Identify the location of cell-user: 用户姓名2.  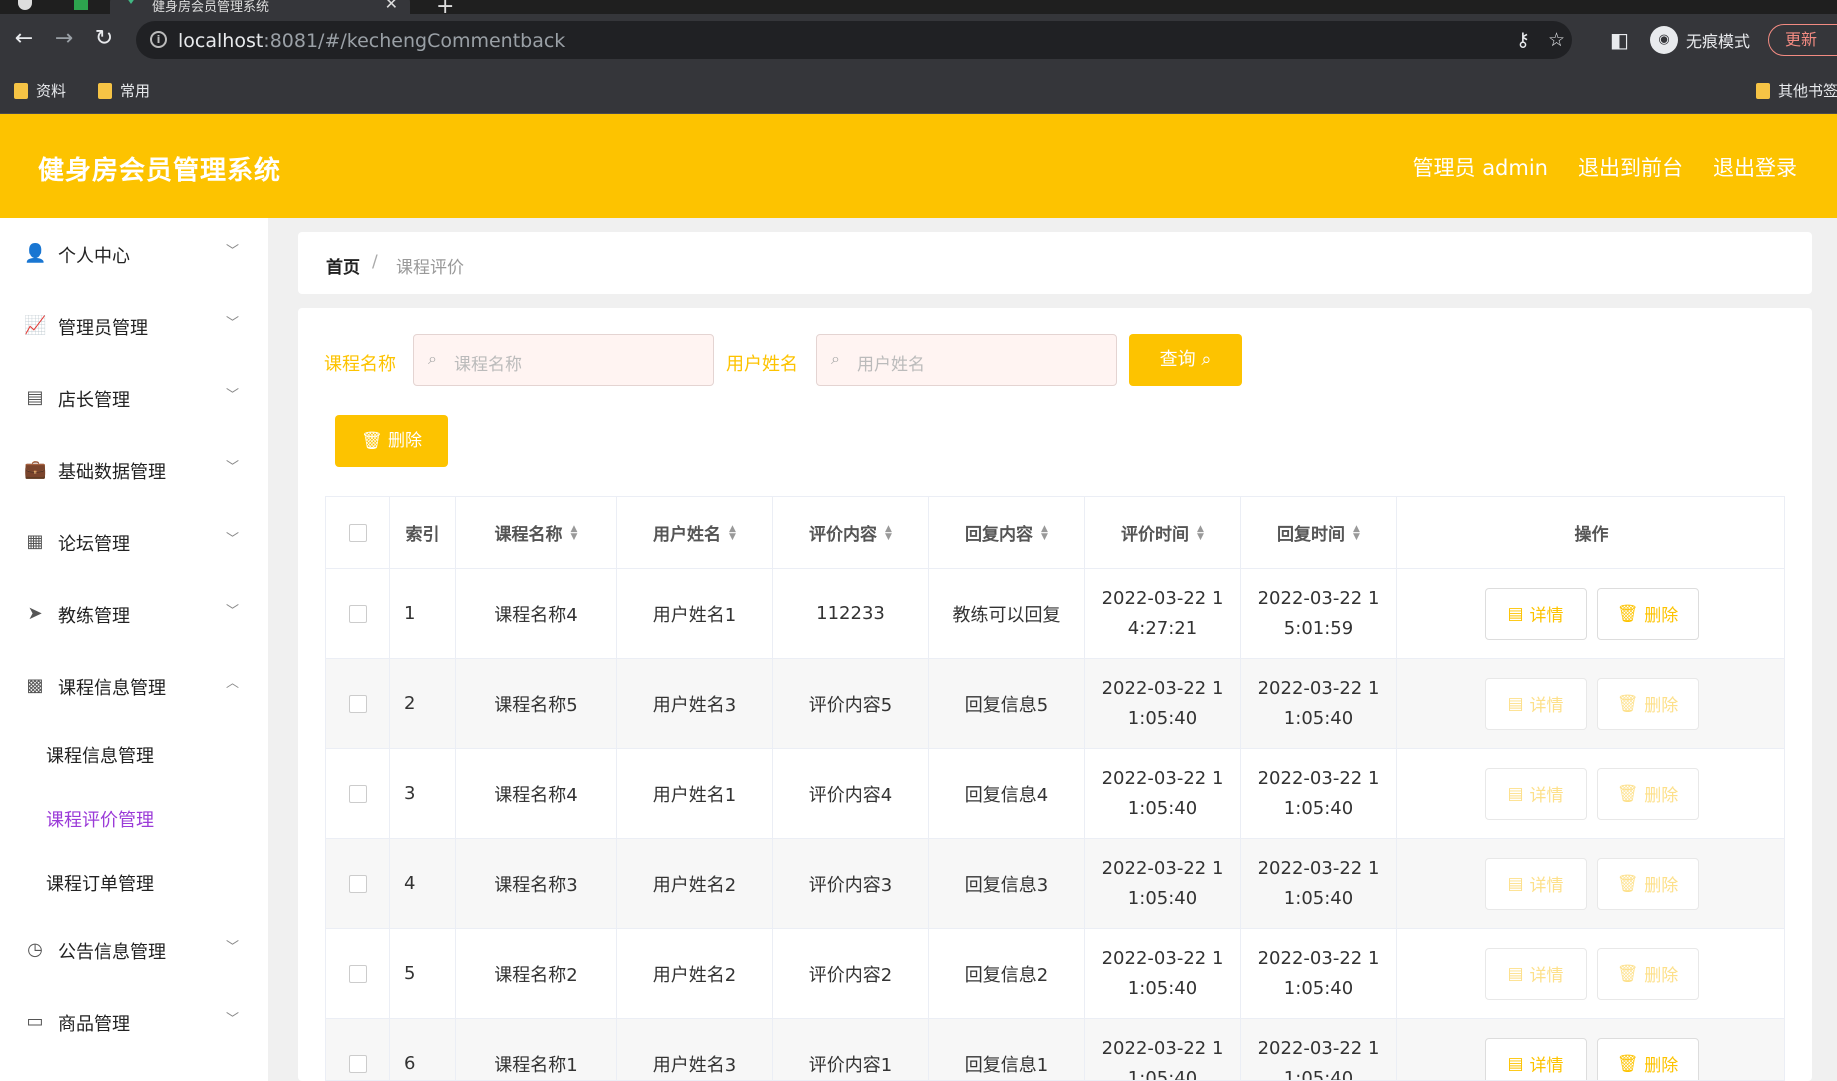
(695, 973).